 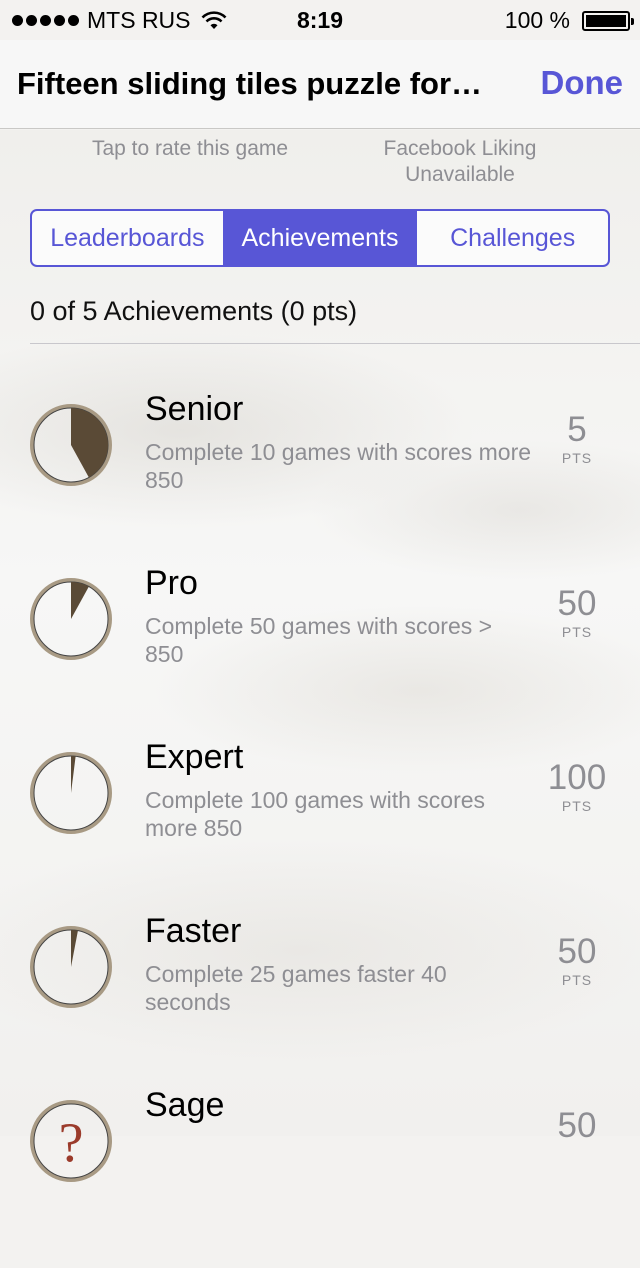 What do you see at coordinates (608, 20) in the screenshot?
I see `battery-icon` at bounding box center [608, 20].